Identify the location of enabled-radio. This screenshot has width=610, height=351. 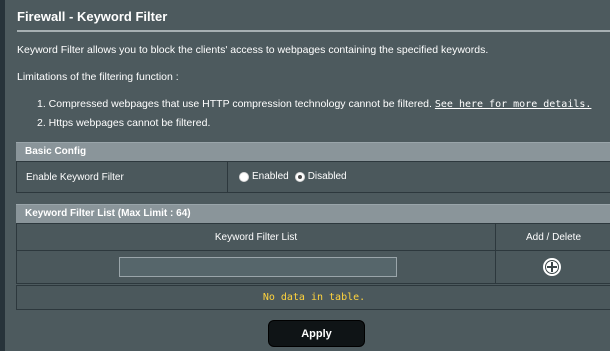
(244, 176).